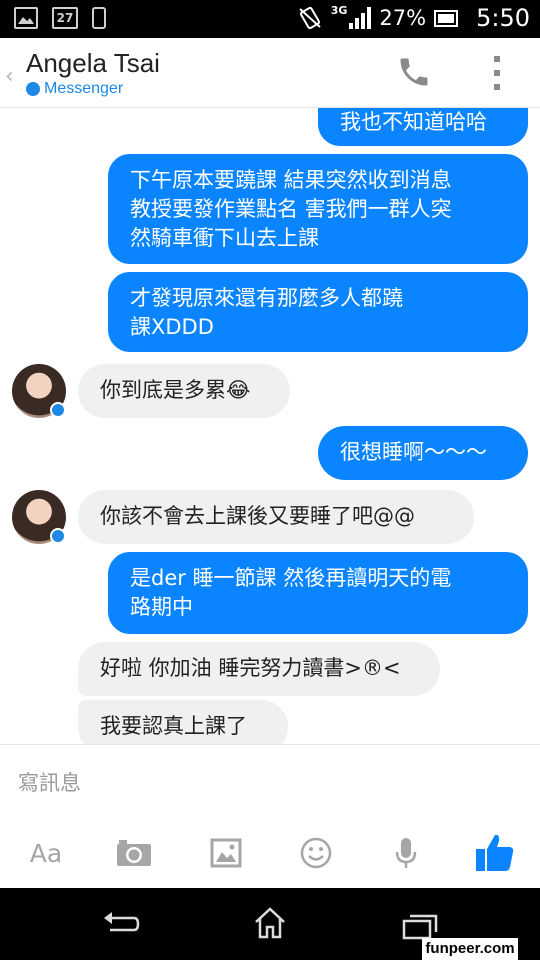 This screenshot has width=540, height=960. I want to click on message-line: 才發現原來還有那麼多人都蹺, so click(266, 298).